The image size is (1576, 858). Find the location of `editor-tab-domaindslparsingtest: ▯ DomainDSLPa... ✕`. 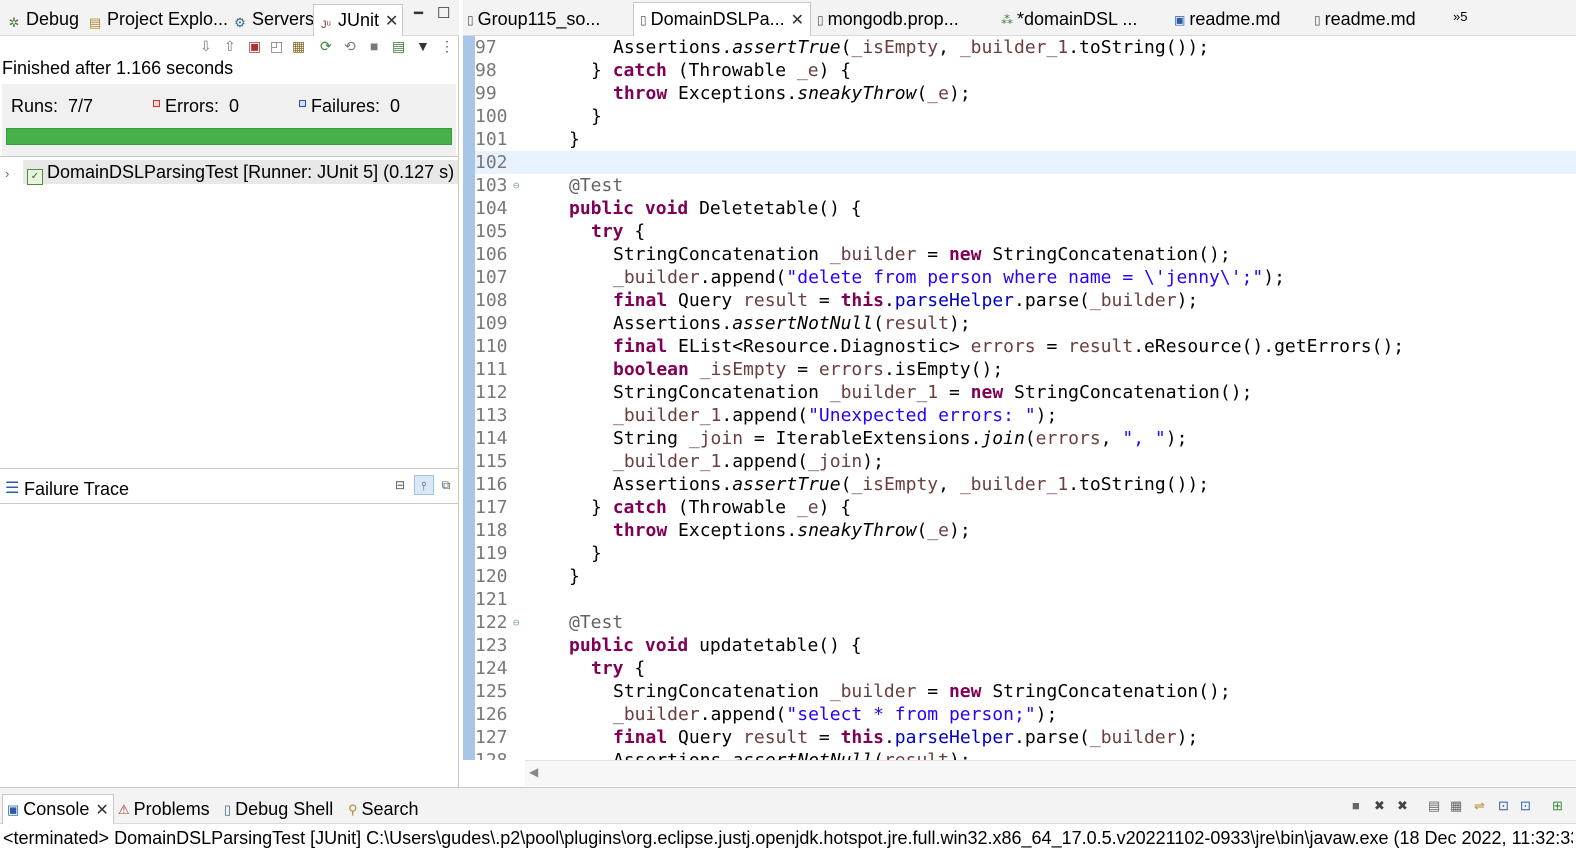

editor-tab-domaindslparsingtest: ▯ DomainDSLPa... ✕ is located at coordinates (722, 19).